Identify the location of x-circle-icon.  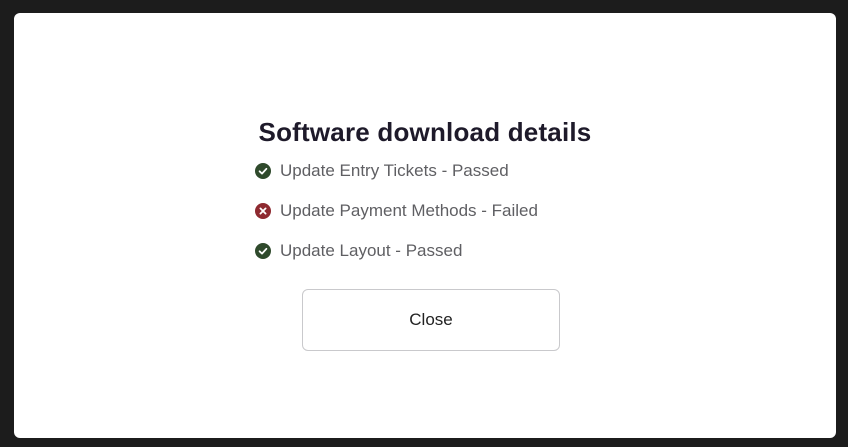
(263, 211).